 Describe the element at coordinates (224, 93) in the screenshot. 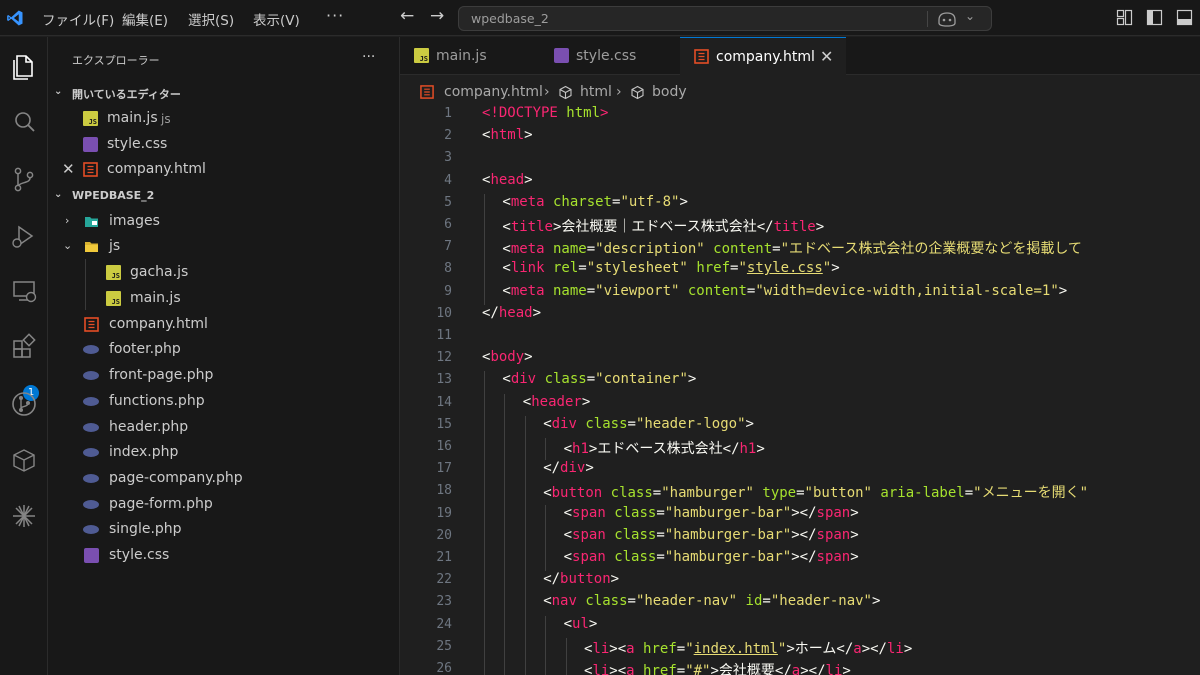

I see `open-editors-header: ⌄ 開いているエディター` at that location.